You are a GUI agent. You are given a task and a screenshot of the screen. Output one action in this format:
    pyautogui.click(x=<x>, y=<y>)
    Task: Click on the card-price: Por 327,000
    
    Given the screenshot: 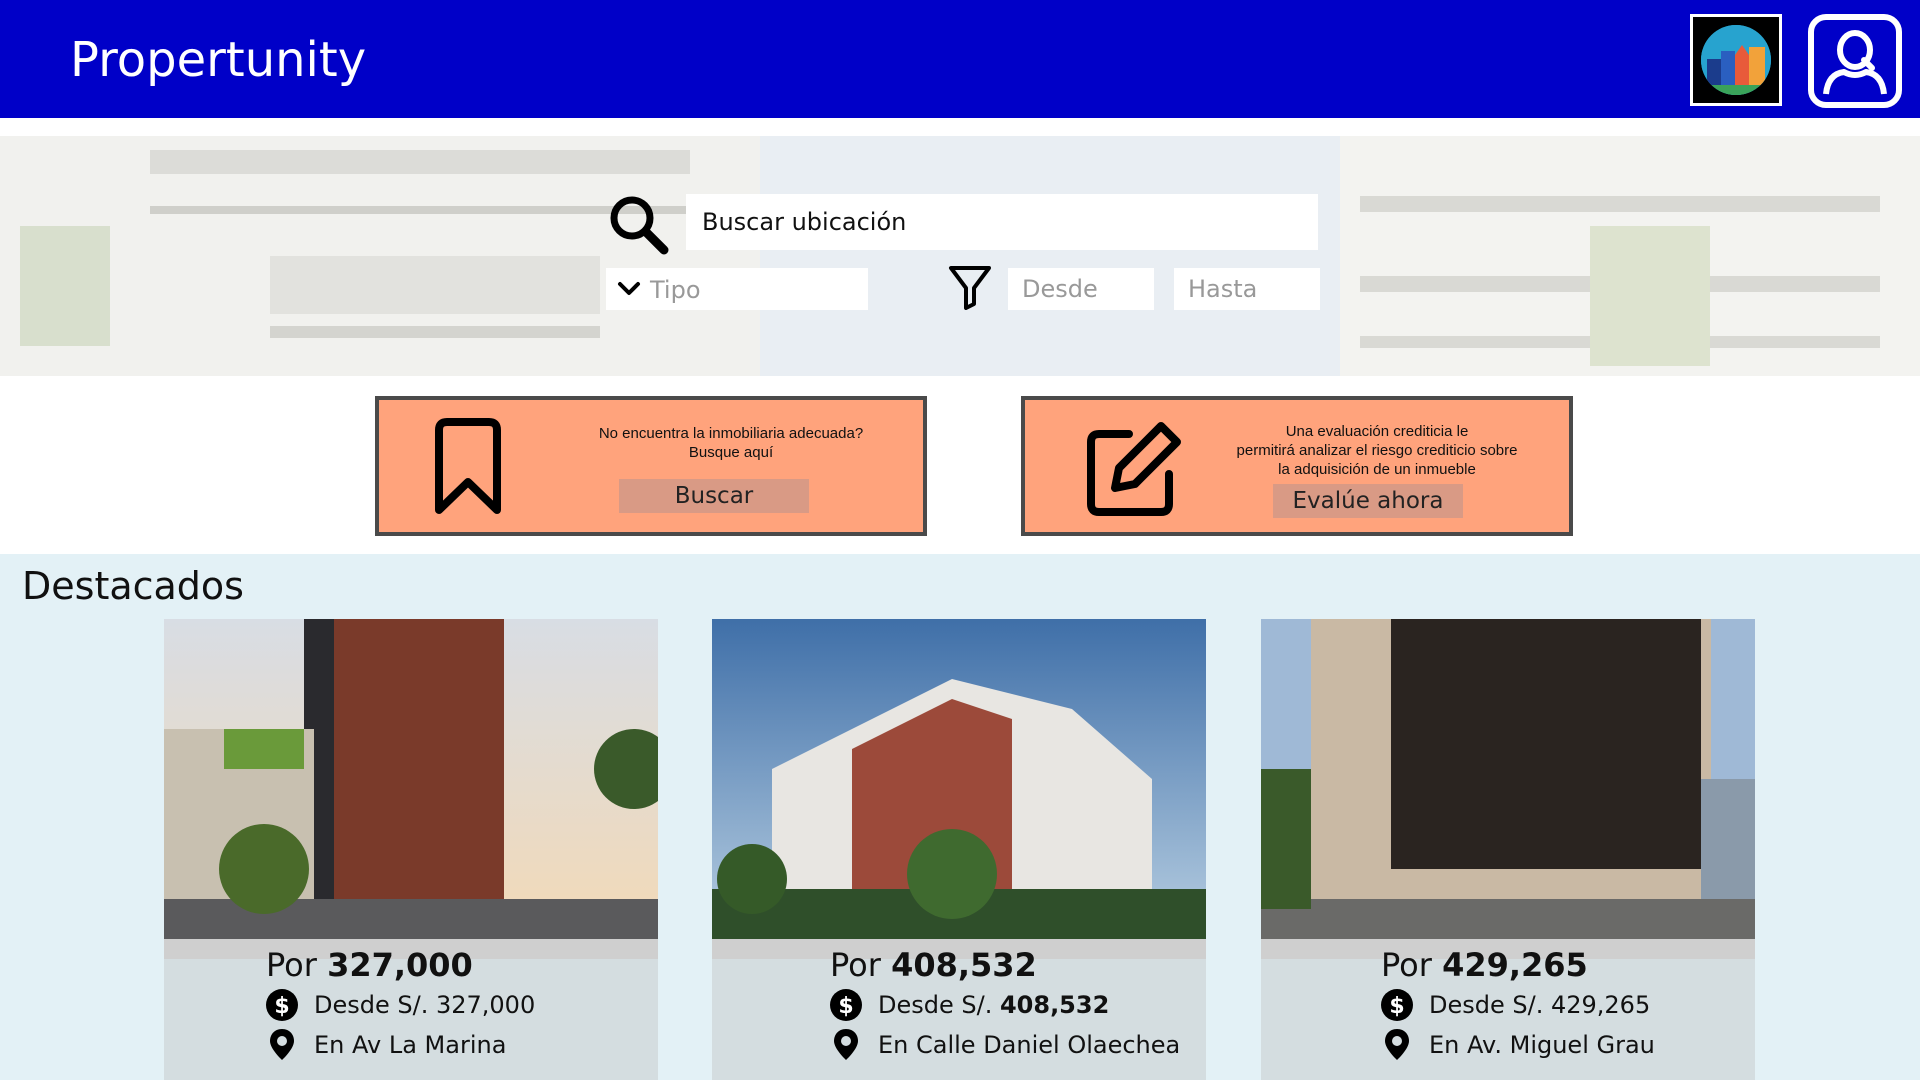 What is the action you would take?
    pyautogui.click(x=369, y=965)
    